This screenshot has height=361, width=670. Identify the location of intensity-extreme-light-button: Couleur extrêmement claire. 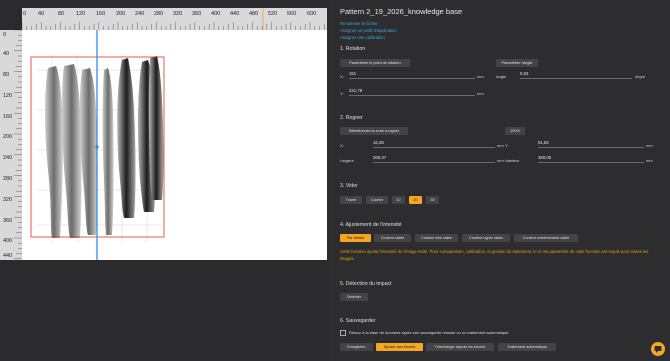
(546, 238).